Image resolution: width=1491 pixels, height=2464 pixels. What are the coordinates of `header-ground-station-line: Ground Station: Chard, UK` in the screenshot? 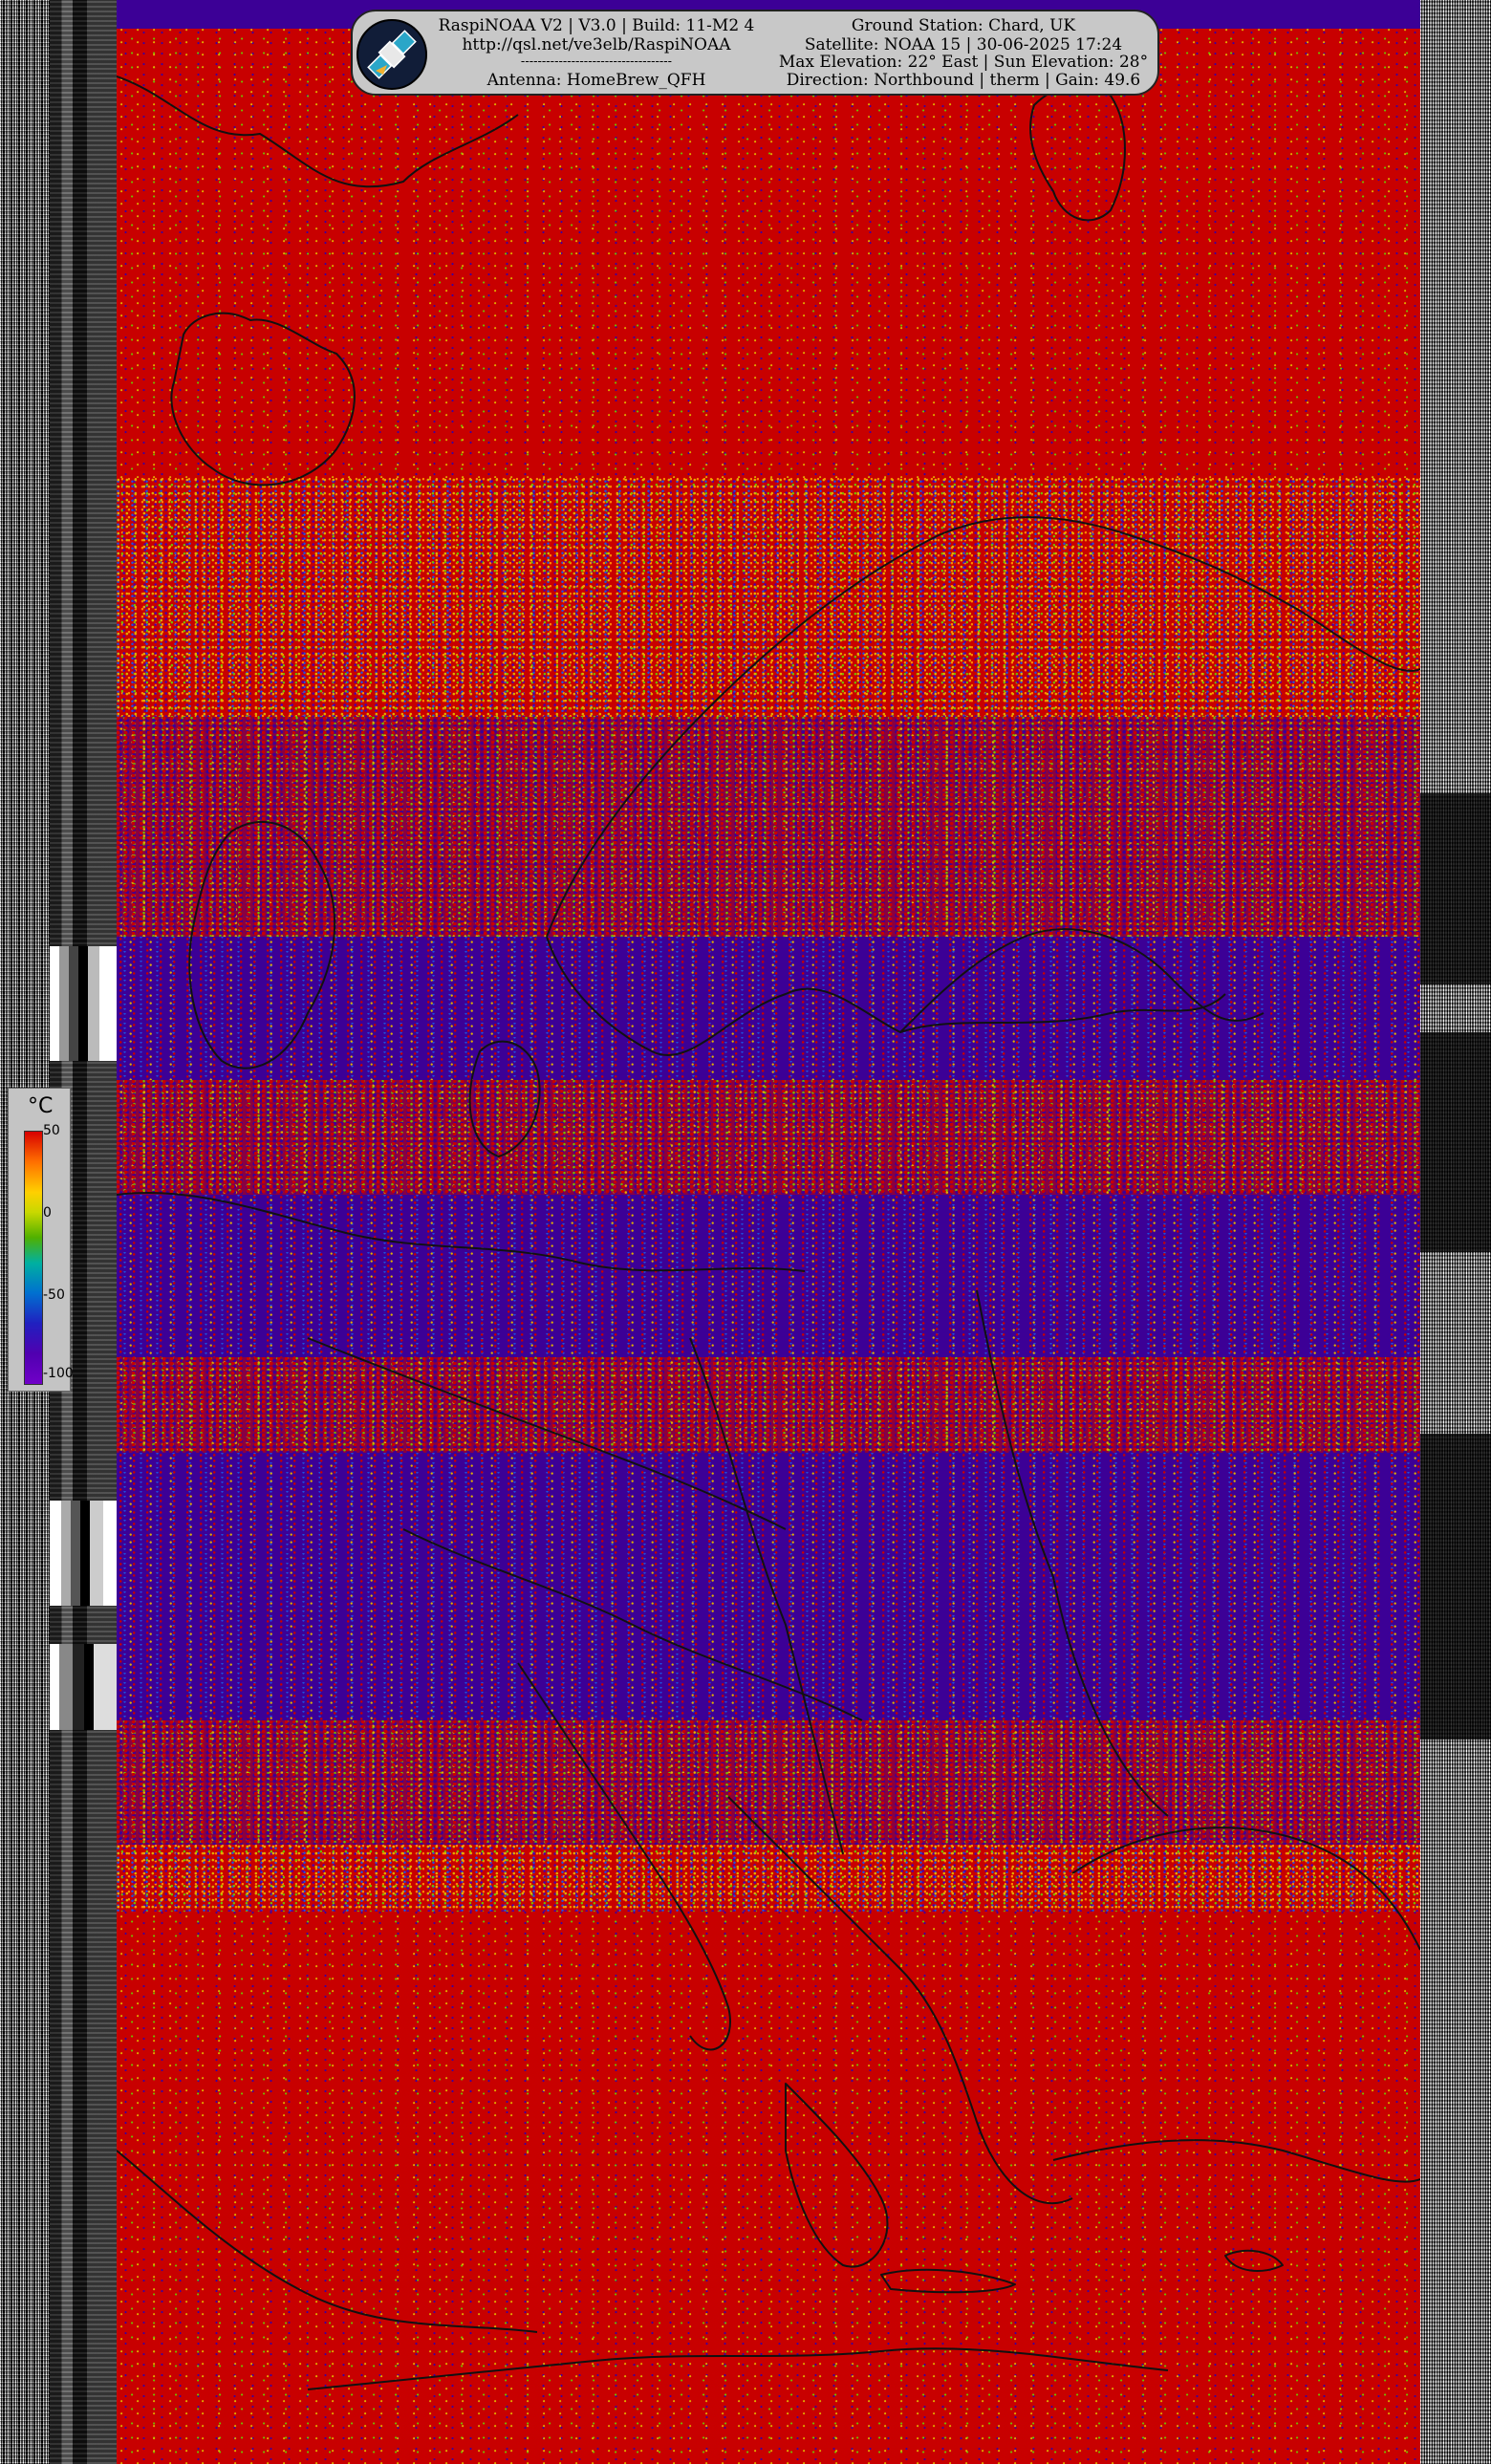 It's located at (963, 25).